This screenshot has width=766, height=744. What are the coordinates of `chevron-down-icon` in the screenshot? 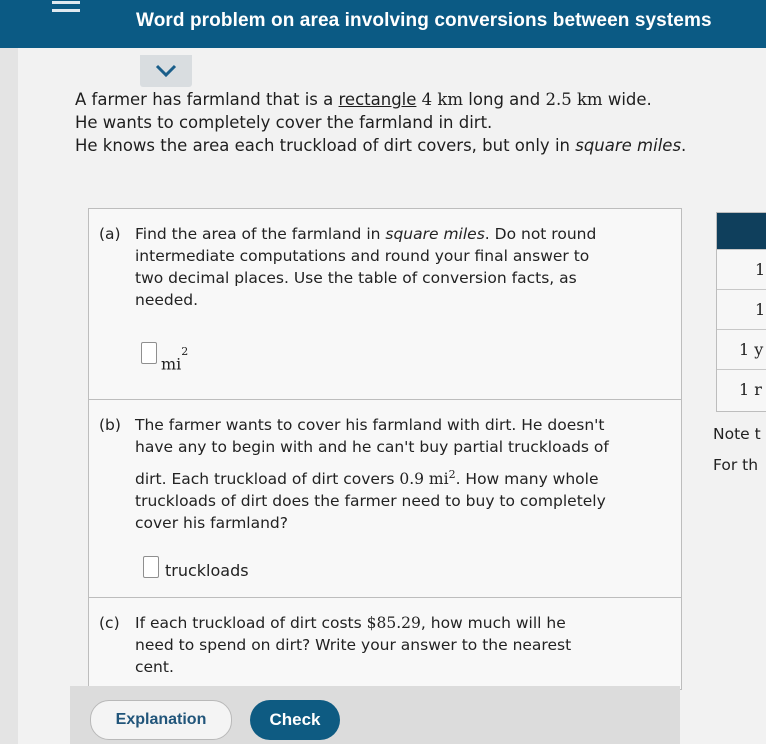 It's located at (166, 71).